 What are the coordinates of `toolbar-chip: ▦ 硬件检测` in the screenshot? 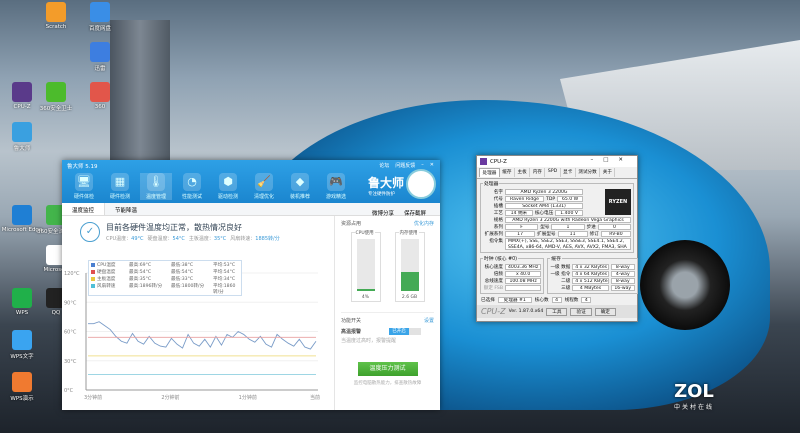 It's located at (120, 186).